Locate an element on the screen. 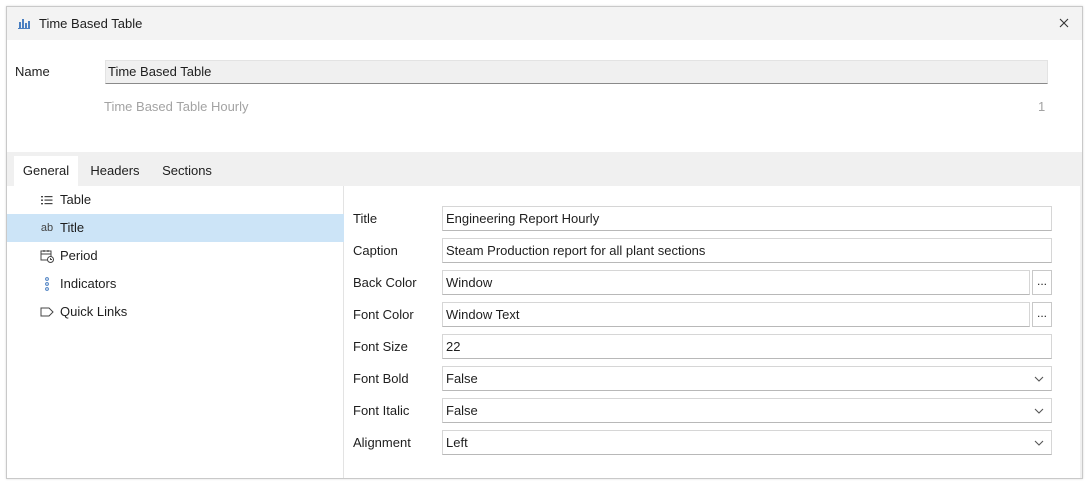 This screenshot has width=1089, height=485. name-subtitle: Time Based Table Hourly is located at coordinates (176, 106).